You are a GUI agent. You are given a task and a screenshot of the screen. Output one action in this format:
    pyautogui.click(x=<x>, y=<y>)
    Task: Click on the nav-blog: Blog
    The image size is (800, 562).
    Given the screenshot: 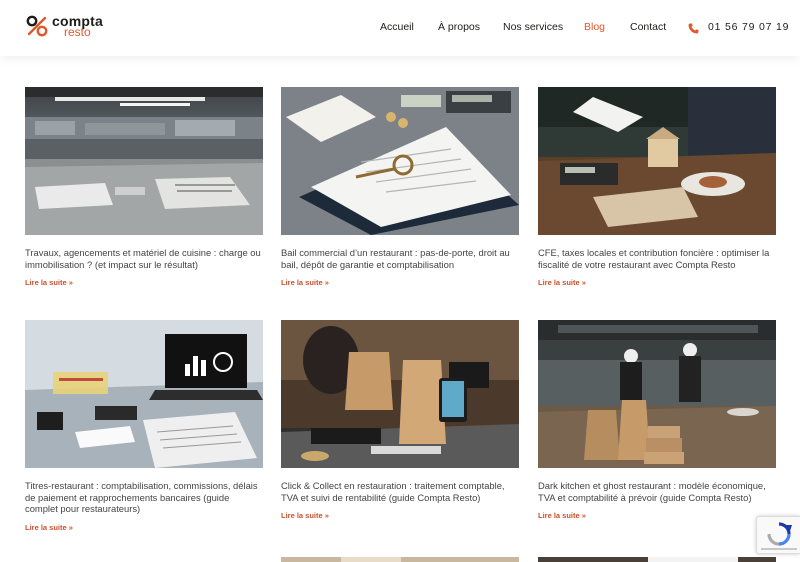 What is the action you would take?
    pyautogui.click(x=594, y=27)
    